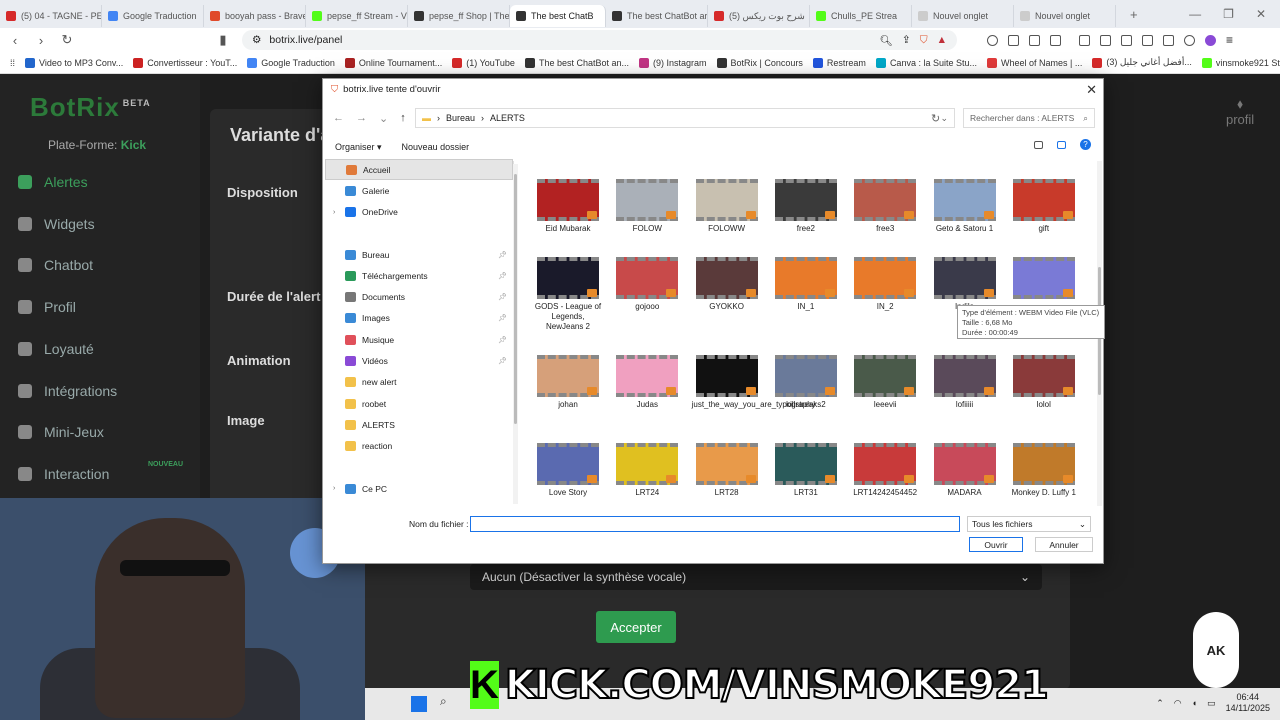 Image resolution: width=1280 pixels, height=720 pixels. What do you see at coordinates (1228, 14) in the screenshot?
I see `maximize-icon: ❐` at bounding box center [1228, 14].